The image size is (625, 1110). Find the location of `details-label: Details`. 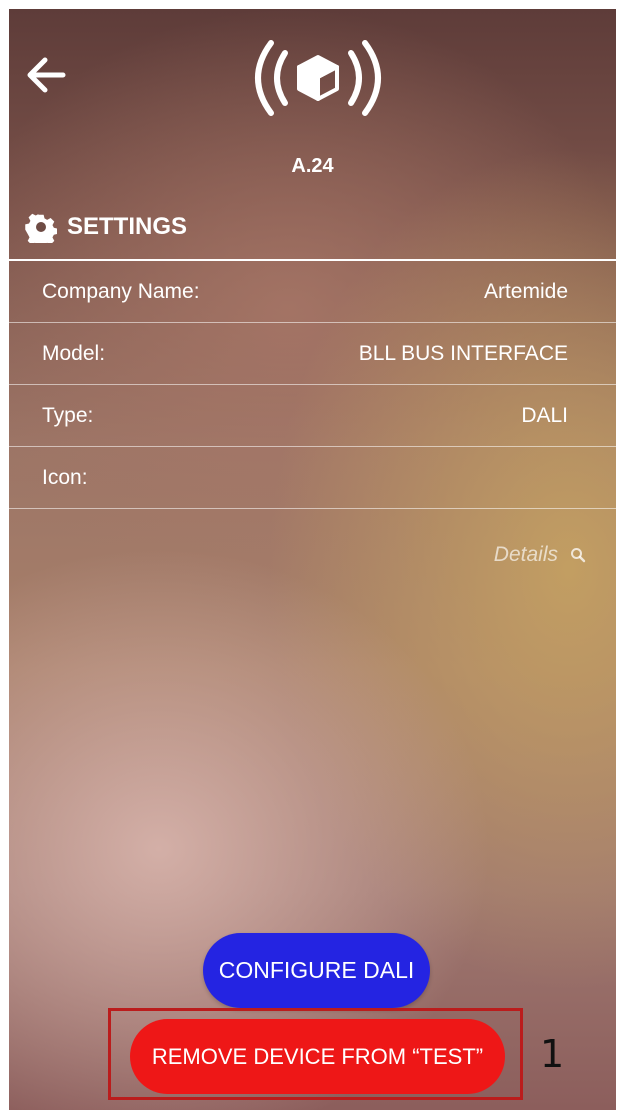

details-label: Details is located at coordinates (525, 554).